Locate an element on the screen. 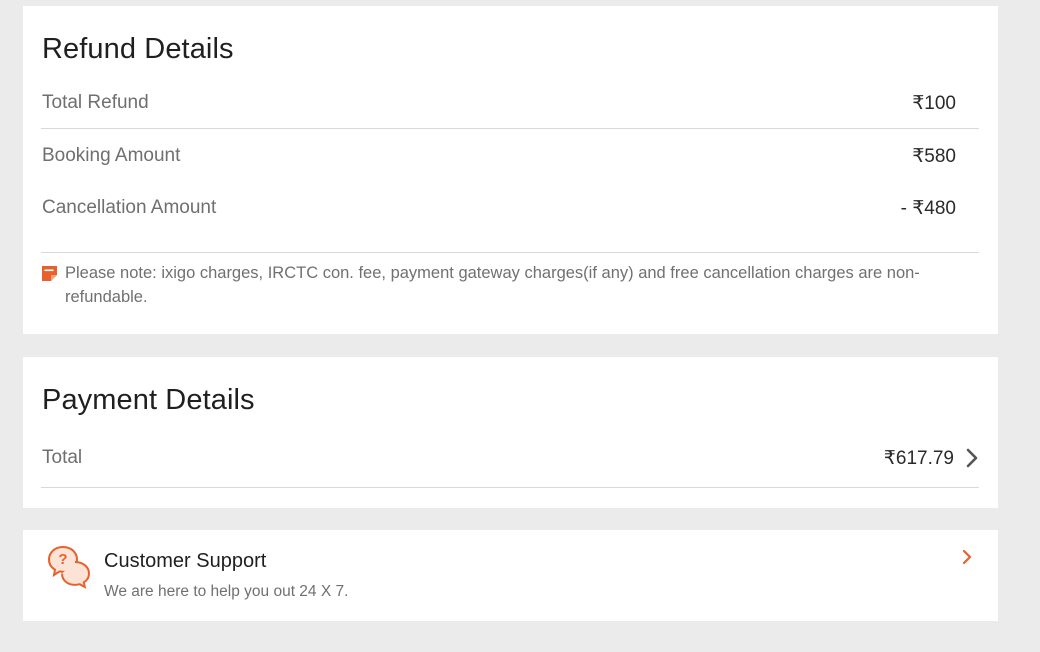 The image size is (1040, 652). payment-details-title: Payment Details is located at coordinates (148, 400).